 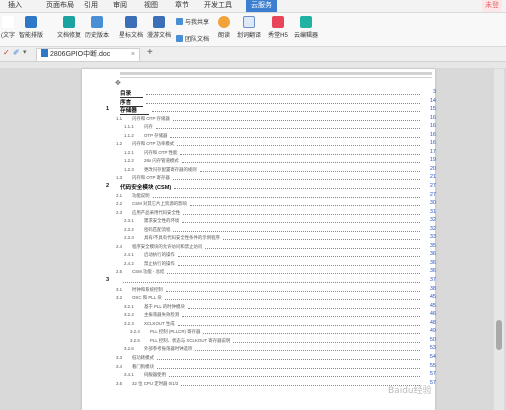 I want to click on toc-entry: 3.2.4 PLL 控制 (PLLCR) 寄存器 49, so click(x=271, y=331).